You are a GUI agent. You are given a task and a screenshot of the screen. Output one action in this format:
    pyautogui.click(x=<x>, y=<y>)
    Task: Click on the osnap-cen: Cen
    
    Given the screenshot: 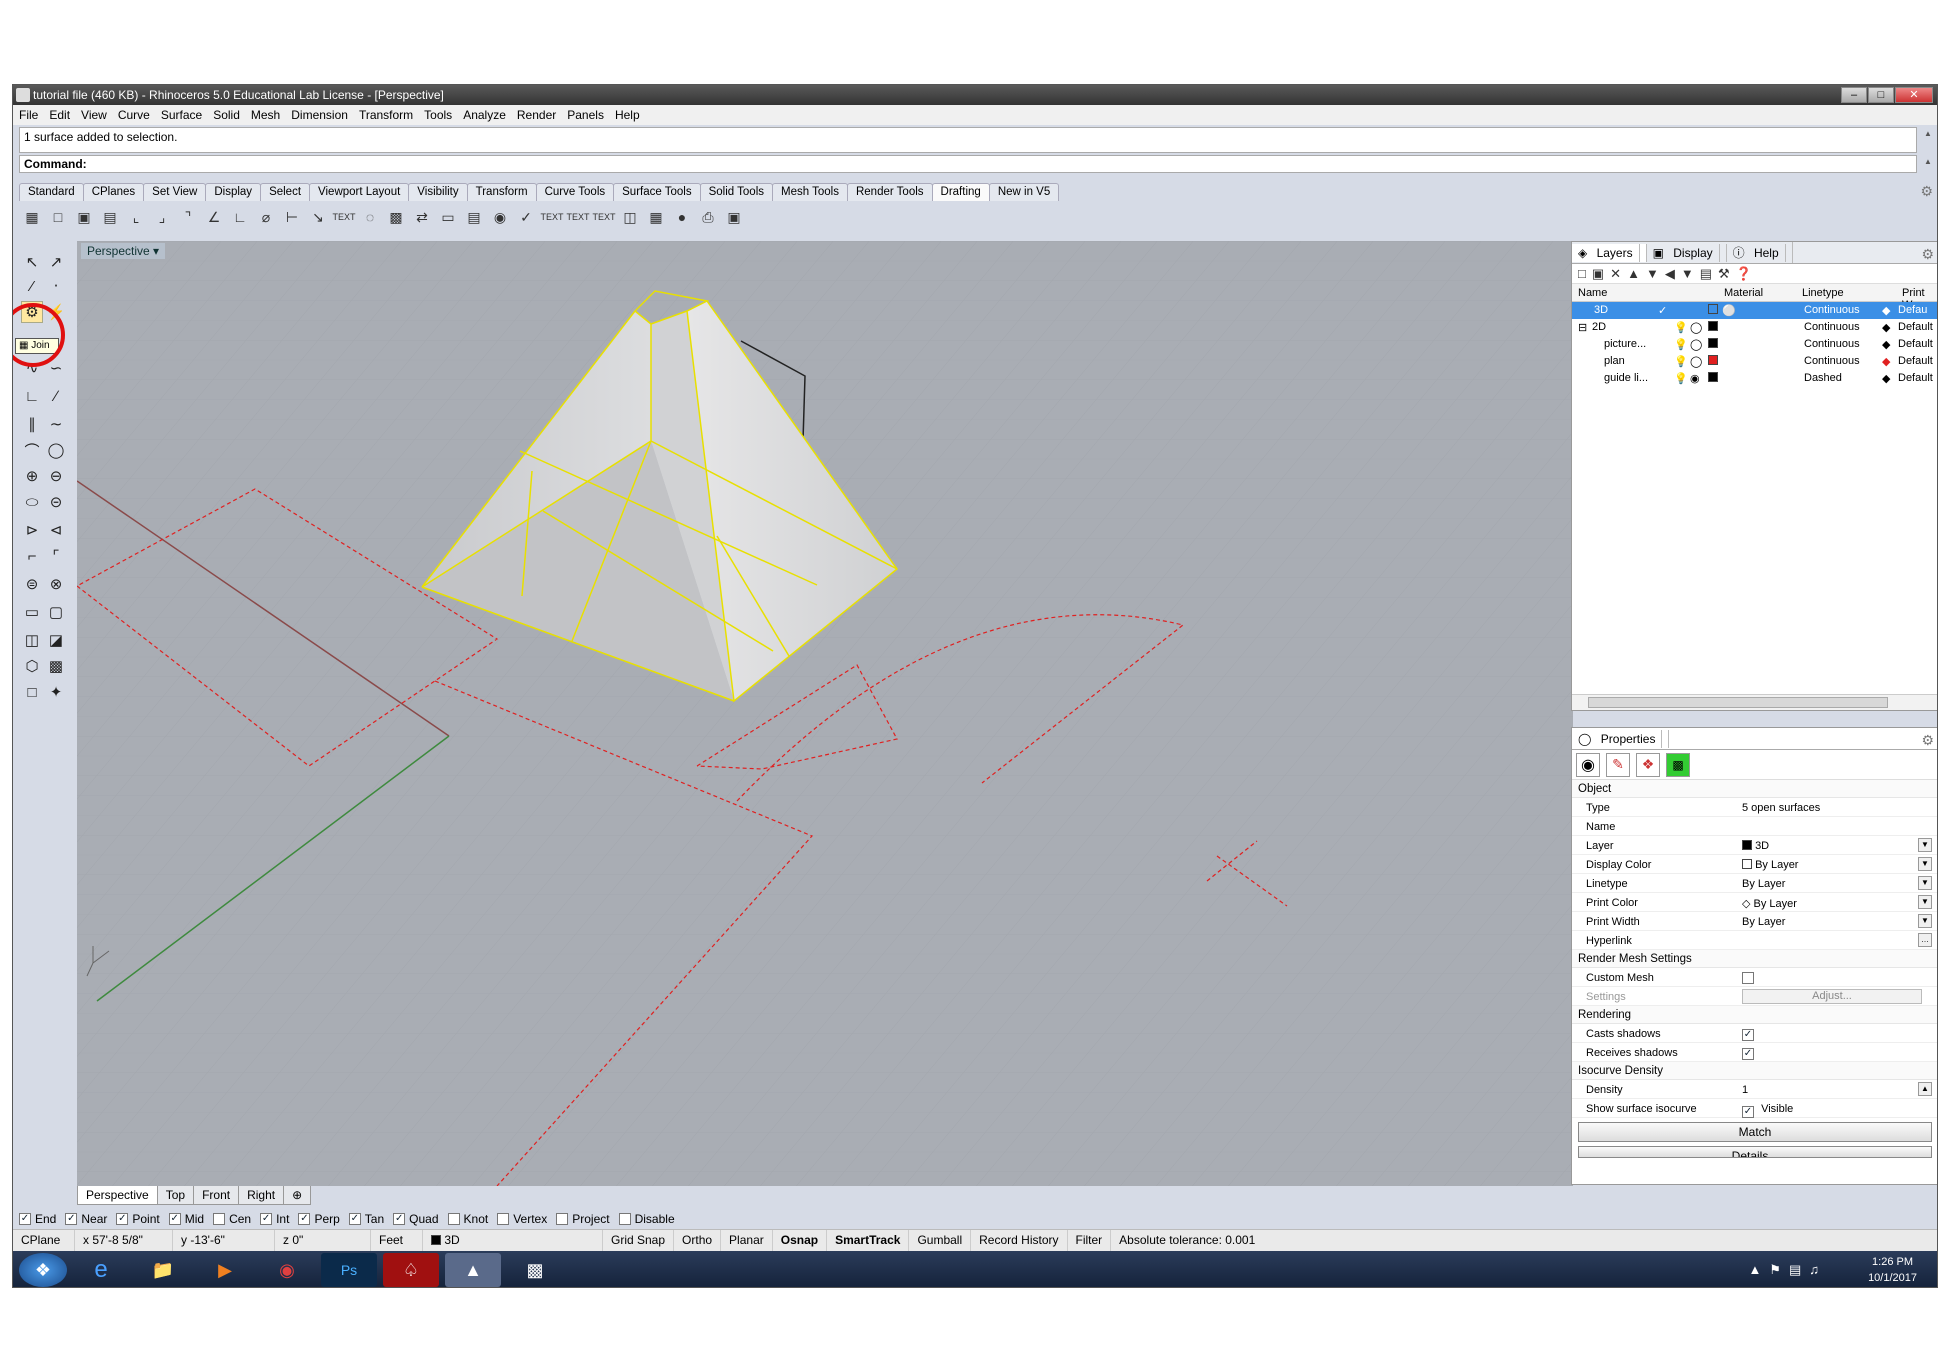 What is the action you would take?
    pyautogui.click(x=232, y=1219)
    